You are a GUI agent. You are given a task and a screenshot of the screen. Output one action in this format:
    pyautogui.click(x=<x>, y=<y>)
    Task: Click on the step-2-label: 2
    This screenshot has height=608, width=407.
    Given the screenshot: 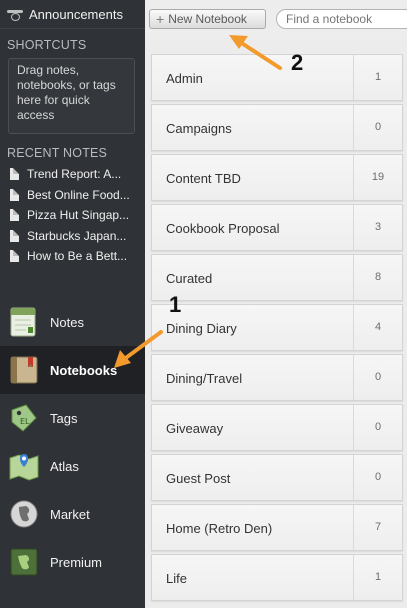 What is the action you would take?
    pyautogui.click(x=297, y=62)
    